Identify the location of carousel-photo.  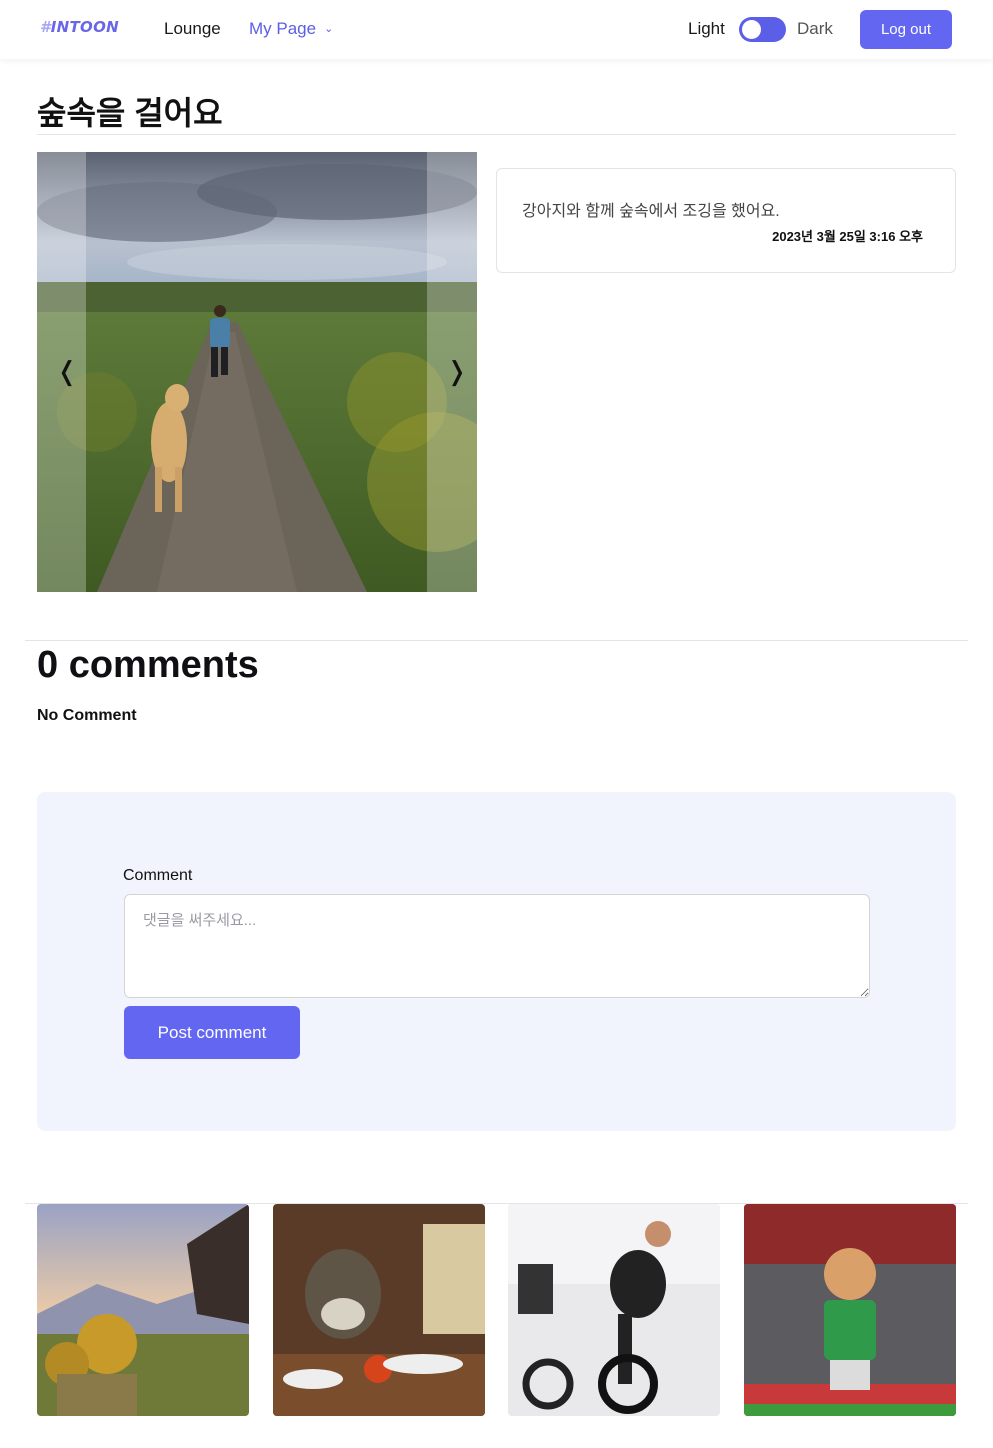
(257, 372).